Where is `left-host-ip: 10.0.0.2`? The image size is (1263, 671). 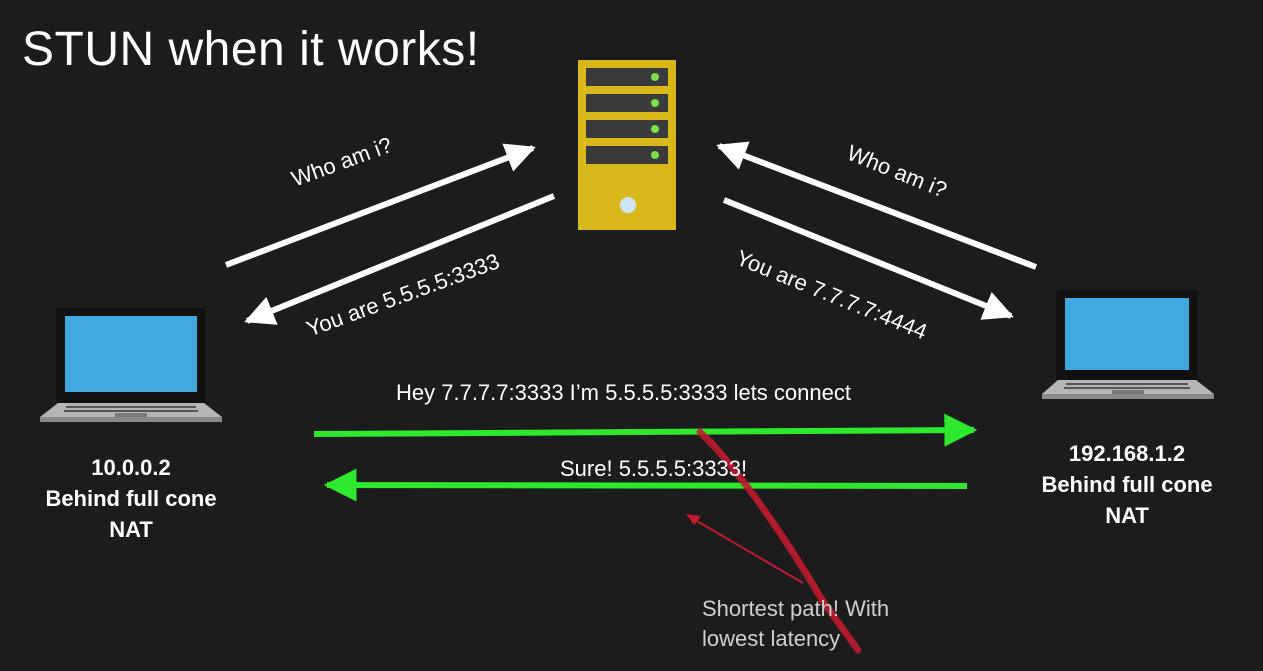 left-host-ip: 10.0.0.2 is located at coordinates (131, 467).